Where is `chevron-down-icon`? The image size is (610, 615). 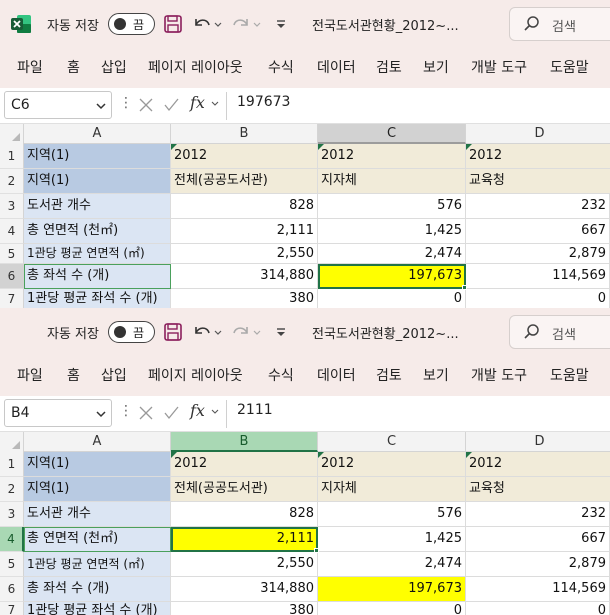 chevron-down-icon is located at coordinates (101, 414).